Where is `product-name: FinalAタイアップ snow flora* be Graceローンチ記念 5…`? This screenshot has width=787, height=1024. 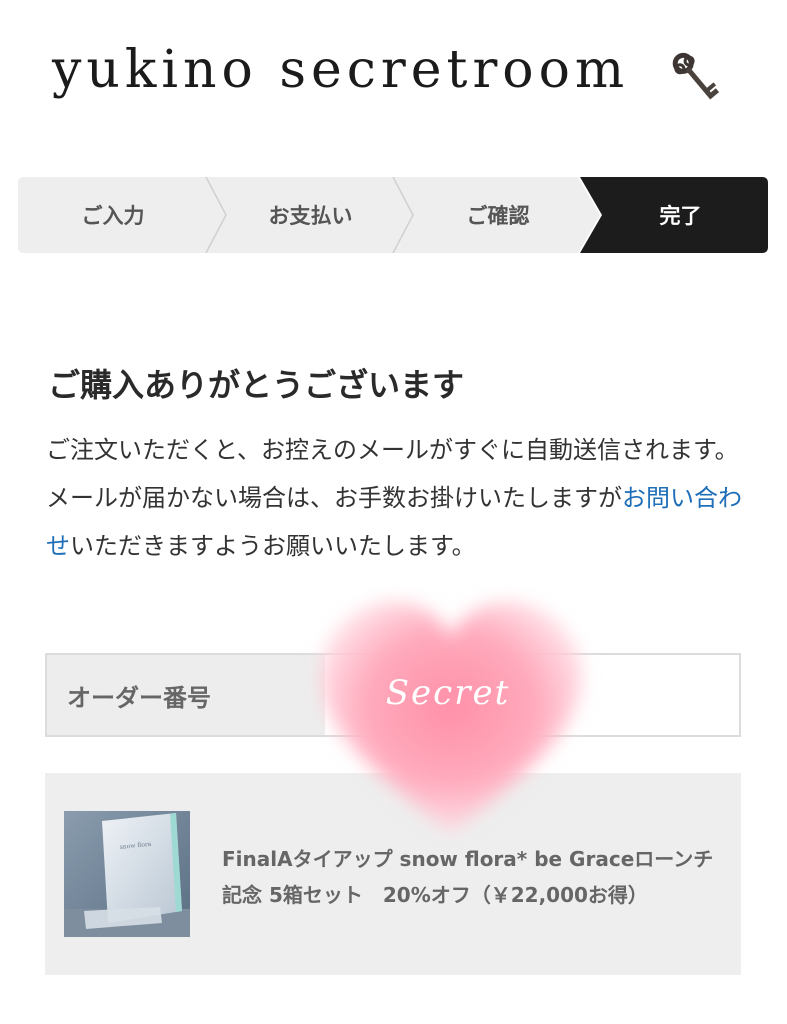 product-name: FinalAタイアップ snow flora* be Graceローンチ記念 5… is located at coordinates (472, 877).